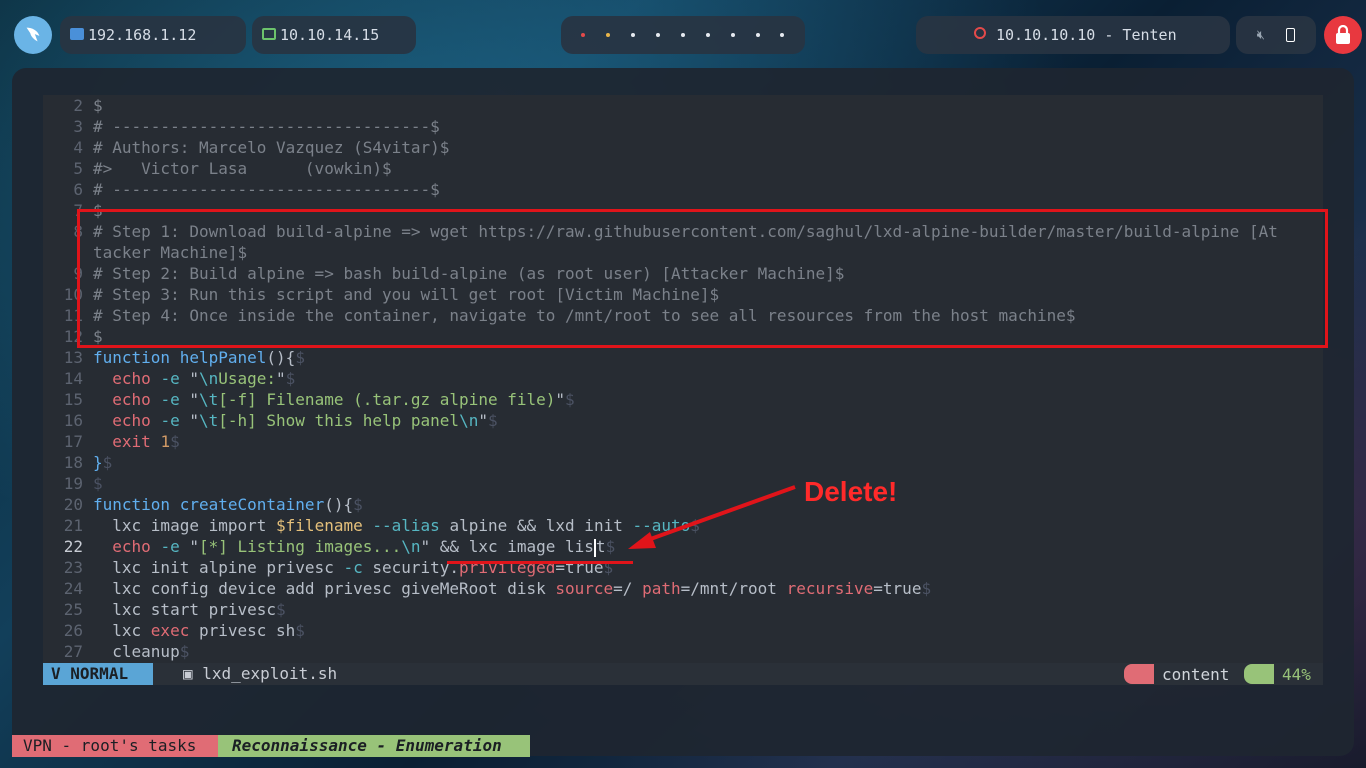 Image resolution: width=1366 pixels, height=768 pixels. I want to click on annotation-label: Delete!, so click(851, 491).